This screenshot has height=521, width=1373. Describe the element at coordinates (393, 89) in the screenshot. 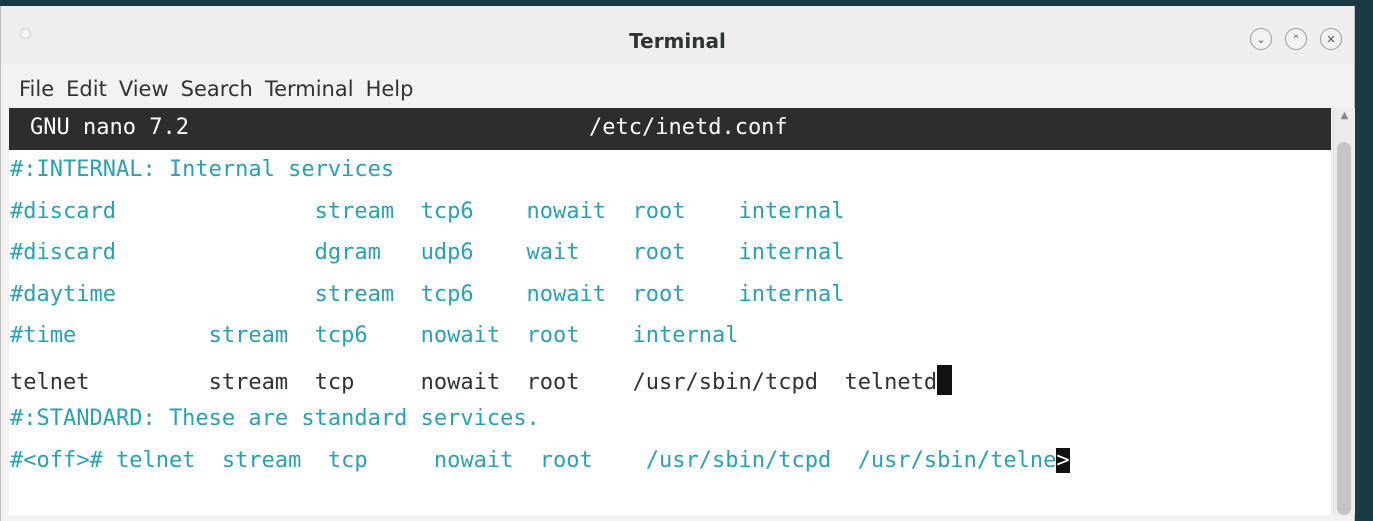

I see `menu-help: Help` at that location.